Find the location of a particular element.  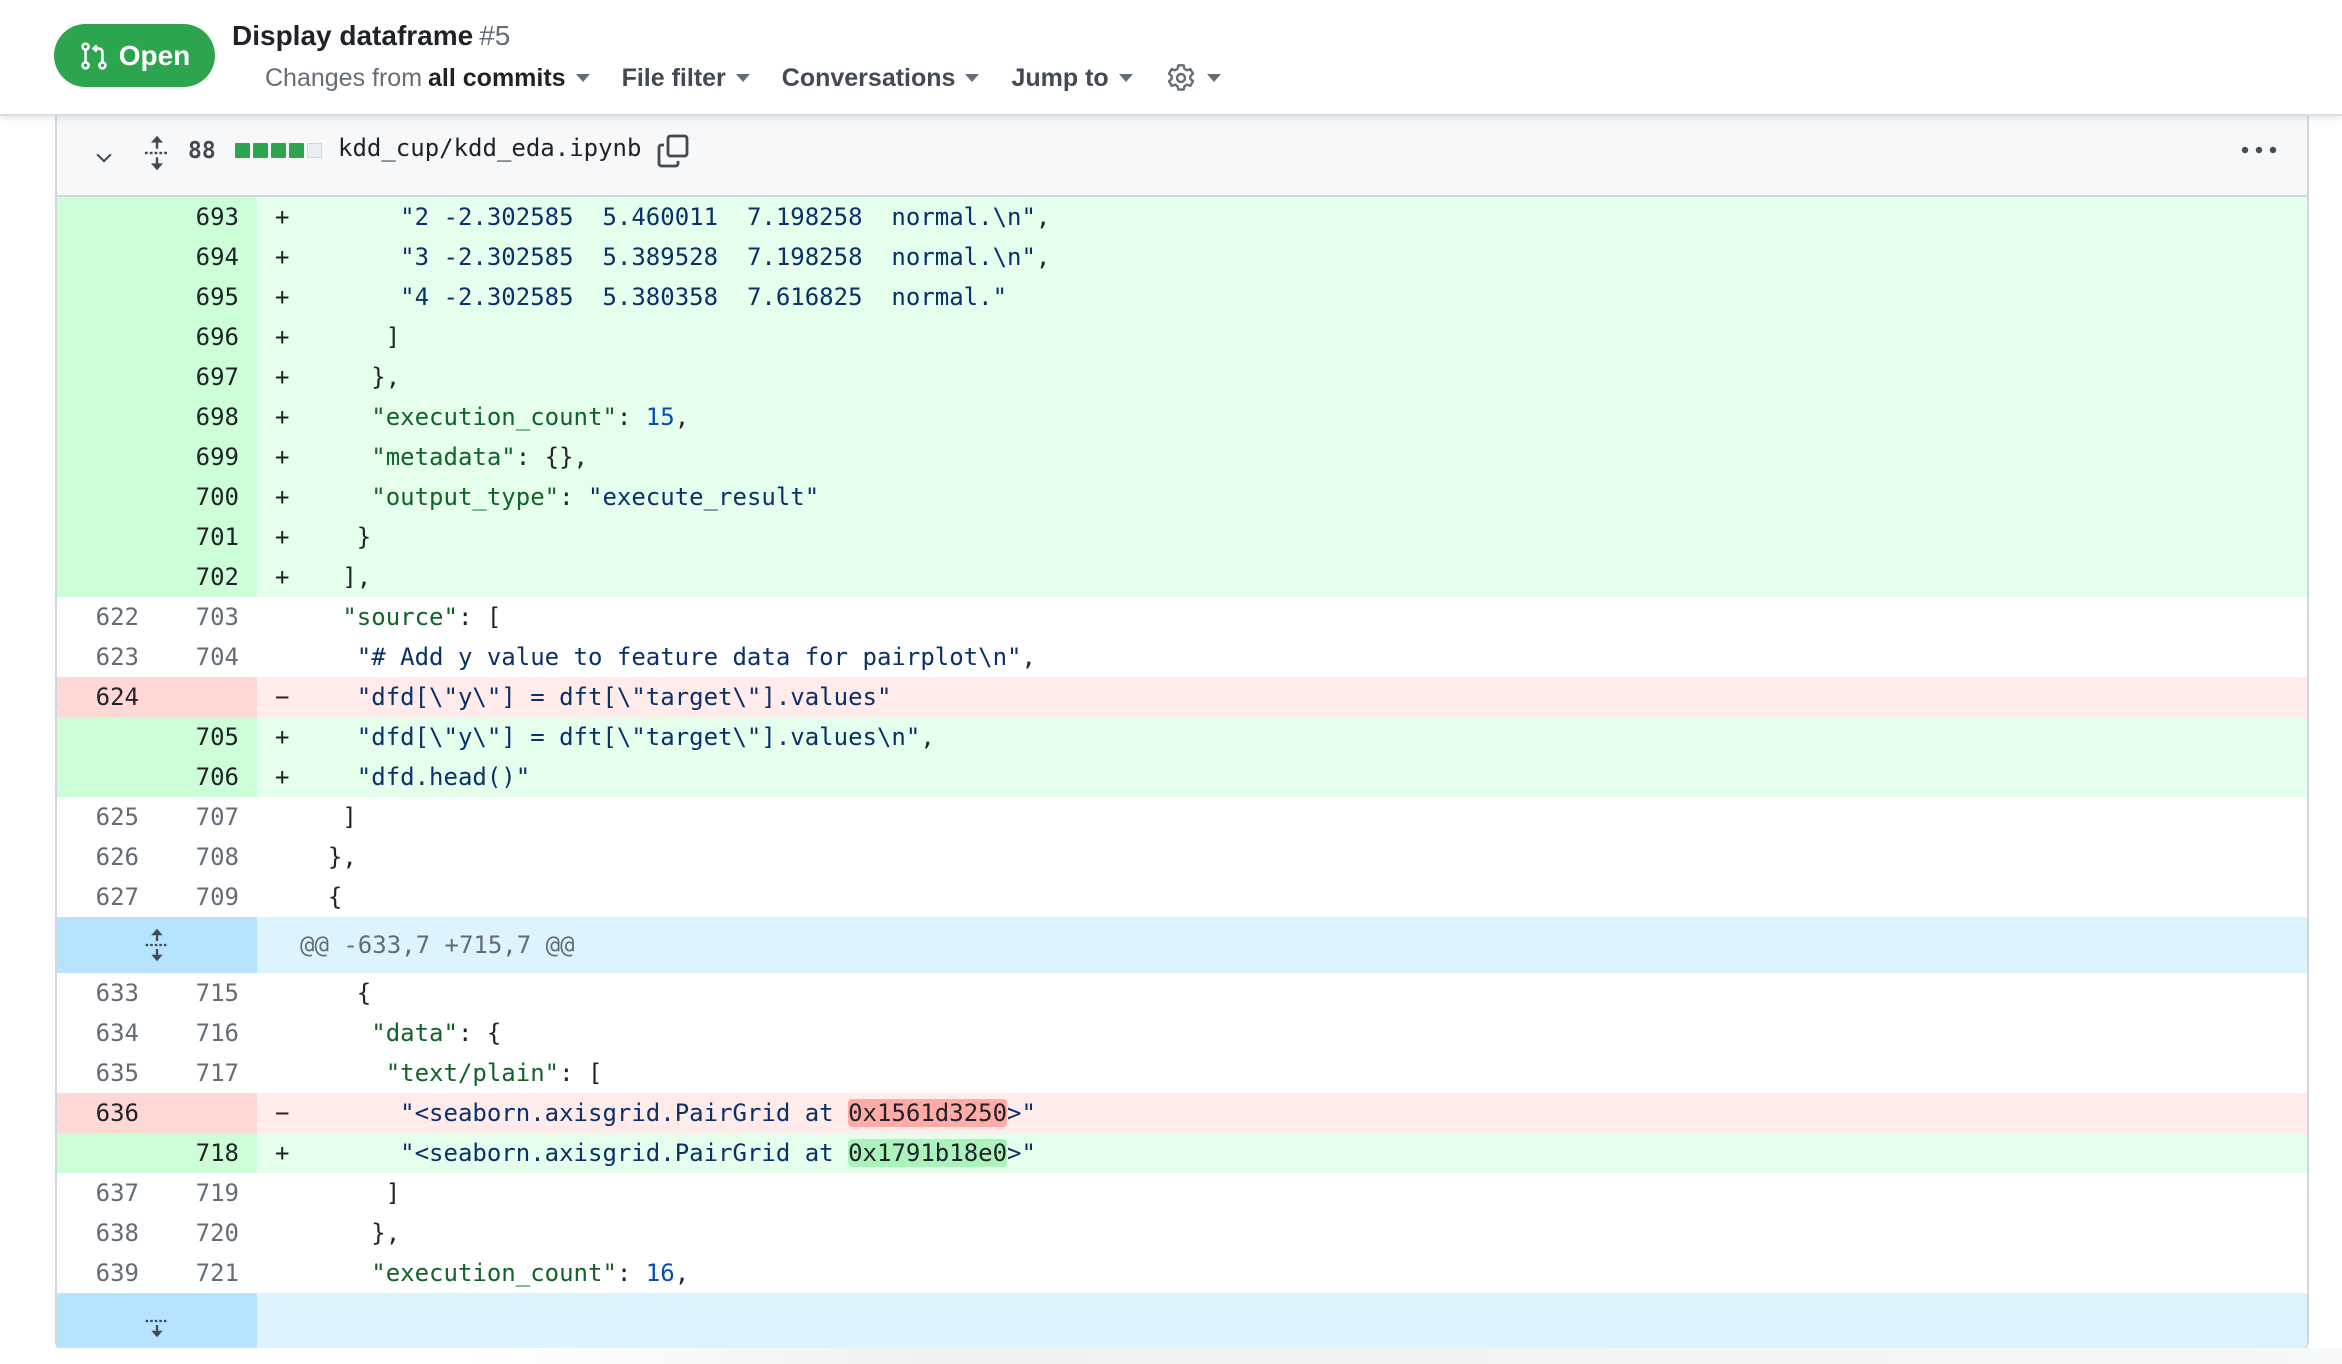

kebab-horizontal-icon is located at coordinates (2259, 150).